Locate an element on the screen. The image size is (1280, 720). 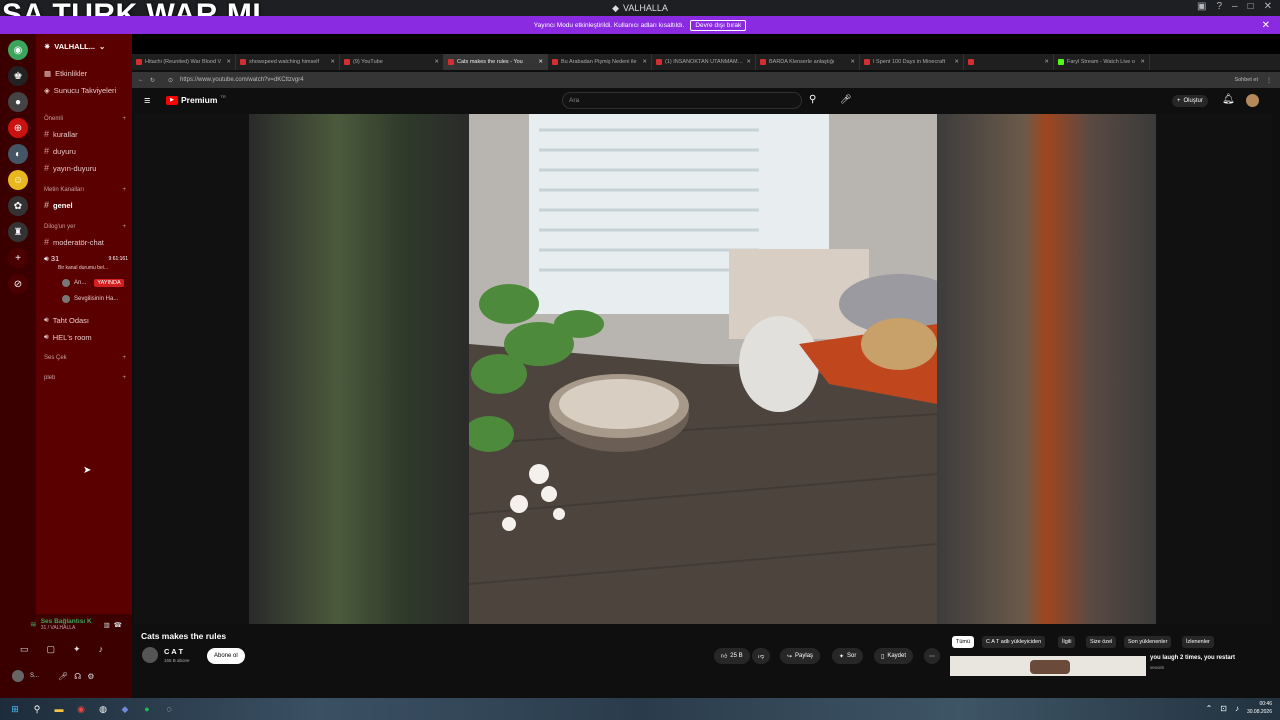
server-icon: ✿ is located at coordinates (18, 206).